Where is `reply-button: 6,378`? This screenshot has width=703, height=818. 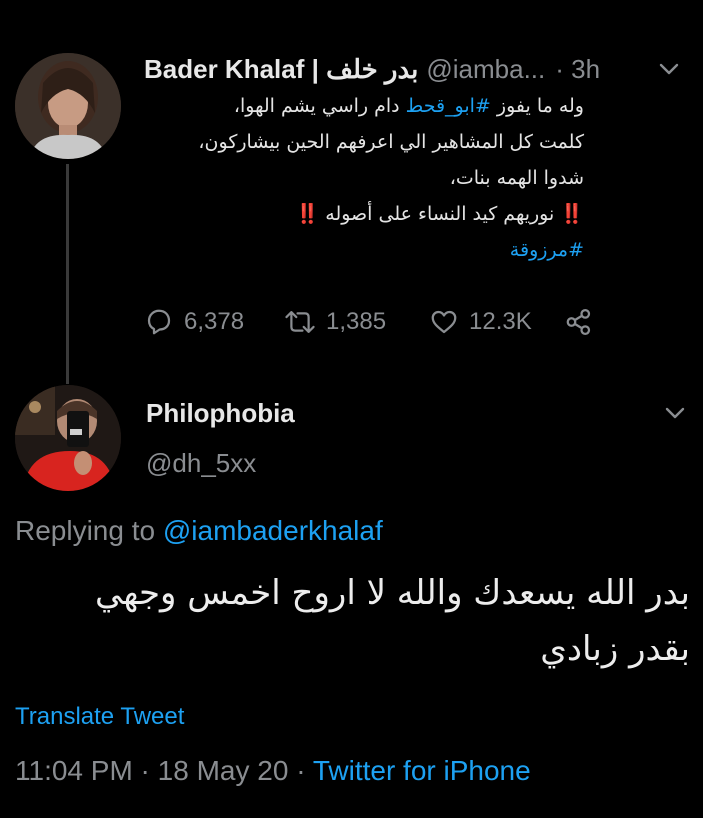 reply-button: 6,378 is located at coordinates (214, 322).